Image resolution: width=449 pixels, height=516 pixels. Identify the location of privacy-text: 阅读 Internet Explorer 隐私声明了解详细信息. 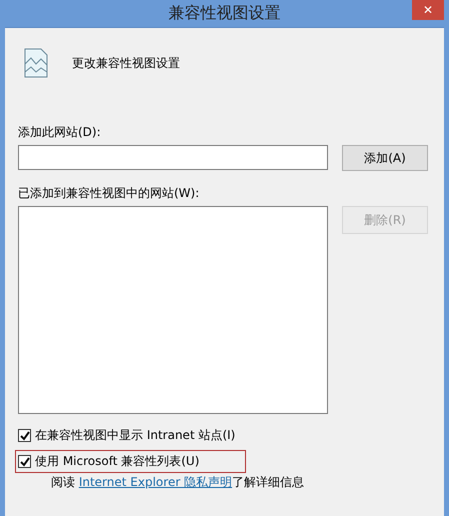
(178, 482).